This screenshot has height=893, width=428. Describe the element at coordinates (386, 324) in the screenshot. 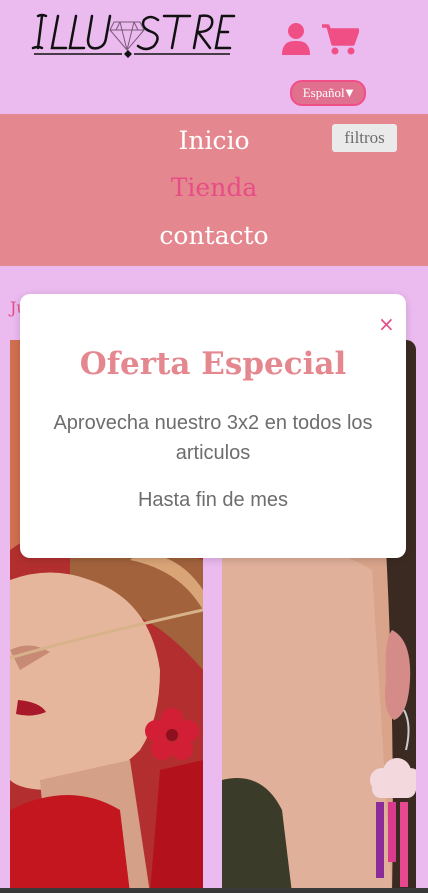

I see `close-icon: ×` at that location.